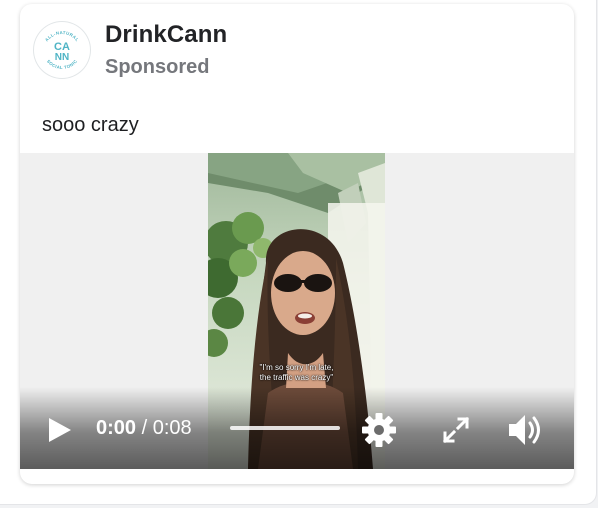 This screenshot has height=508, width=598. I want to click on play-button, so click(59, 430).